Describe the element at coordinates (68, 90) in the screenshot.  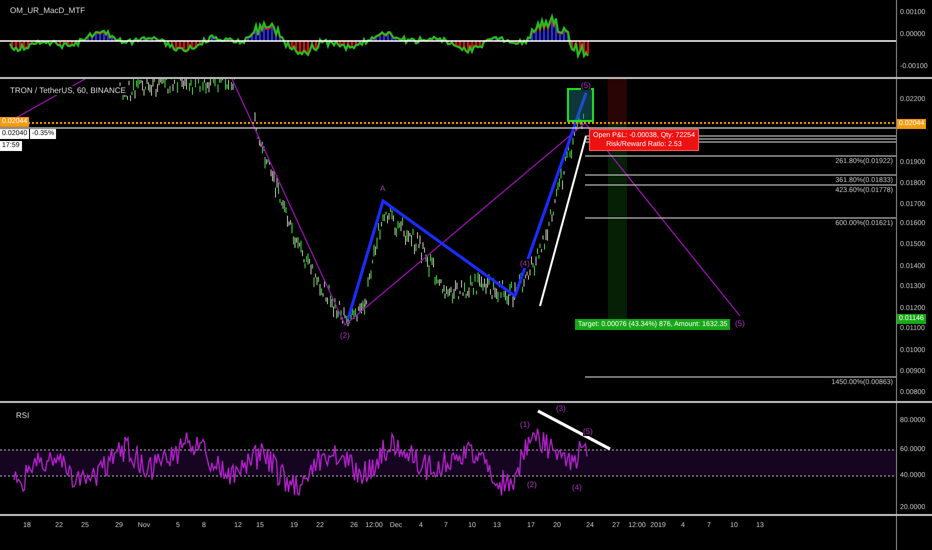
I see `chart-title: TRON / TetherUS, 60, BINANCE` at that location.